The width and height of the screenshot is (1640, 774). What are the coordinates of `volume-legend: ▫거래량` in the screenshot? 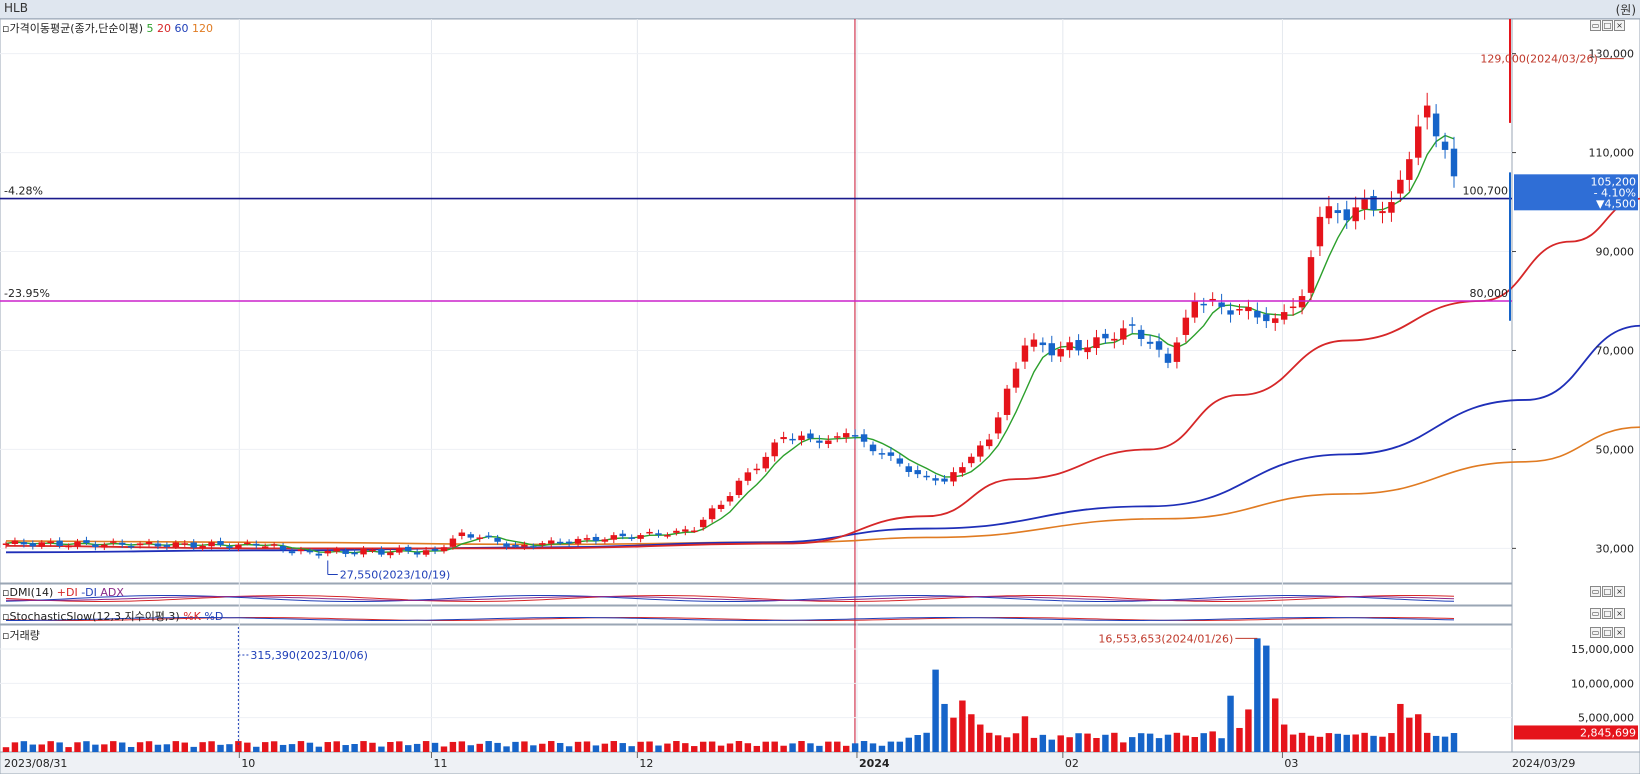 It's located at (21, 635).